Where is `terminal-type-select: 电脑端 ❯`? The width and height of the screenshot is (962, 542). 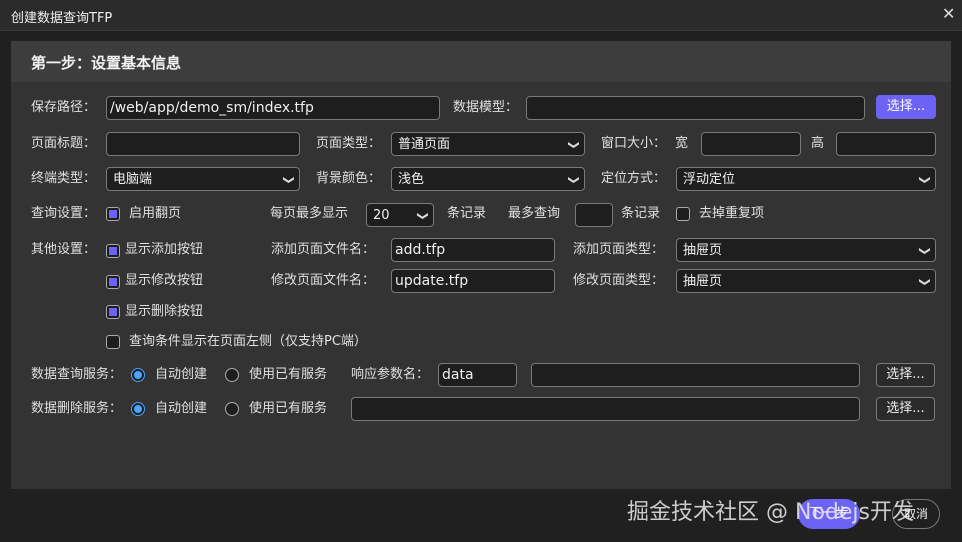
terminal-type-select: 电脑端 ❯ is located at coordinates (203, 179).